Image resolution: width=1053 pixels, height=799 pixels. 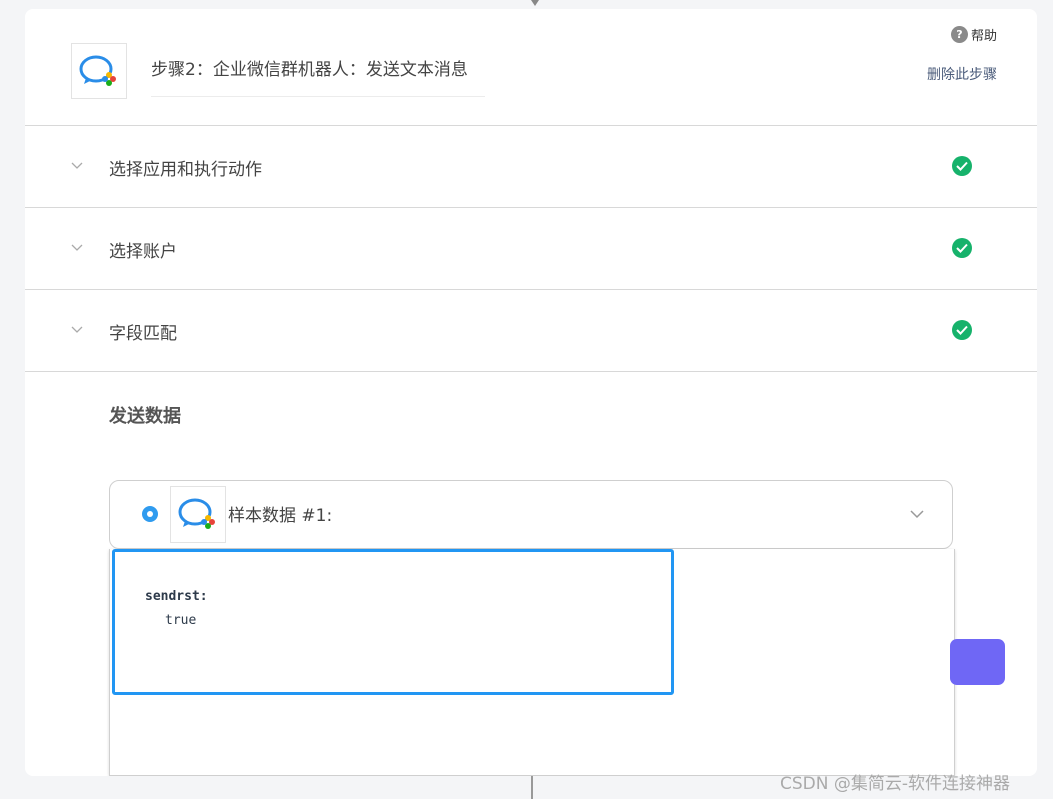 What do you see at coordinates (185, 170) in the screenshot?
I see `section-label: 选择应用和执行动作` at bounding box center [185, 170].